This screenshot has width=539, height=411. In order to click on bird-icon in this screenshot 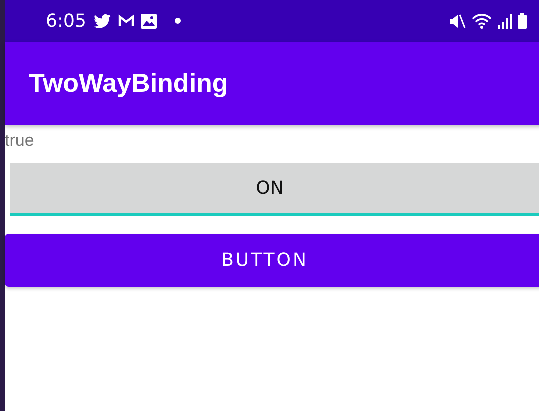, I will do `click(103, 21)`.